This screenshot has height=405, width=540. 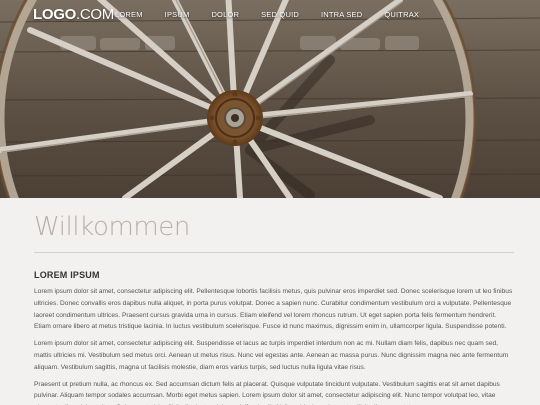 I want to click on page-title: Willkommen, so click(x=112, y=227).